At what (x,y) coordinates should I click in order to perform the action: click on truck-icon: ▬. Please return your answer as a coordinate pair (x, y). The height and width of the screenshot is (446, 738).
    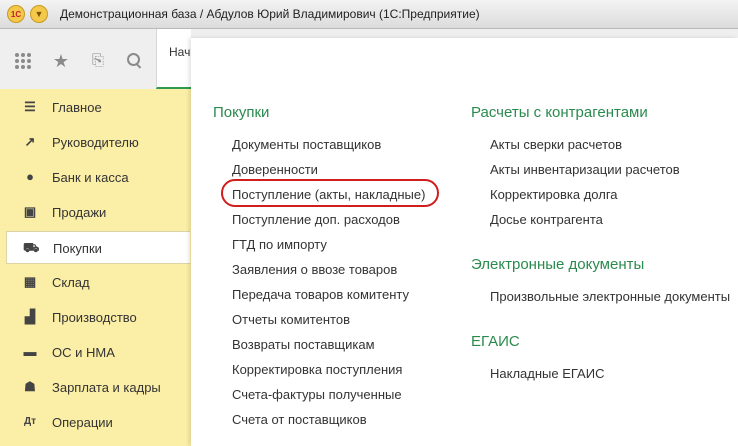
    Looking at the image, I should click on (30, 351).